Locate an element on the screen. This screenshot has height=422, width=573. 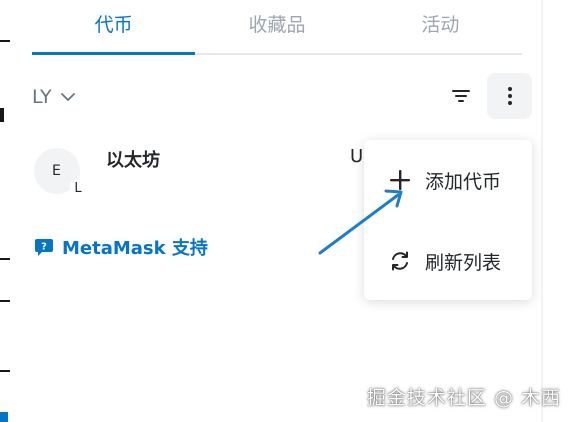
panel-border is located at coordinates (542, 211).